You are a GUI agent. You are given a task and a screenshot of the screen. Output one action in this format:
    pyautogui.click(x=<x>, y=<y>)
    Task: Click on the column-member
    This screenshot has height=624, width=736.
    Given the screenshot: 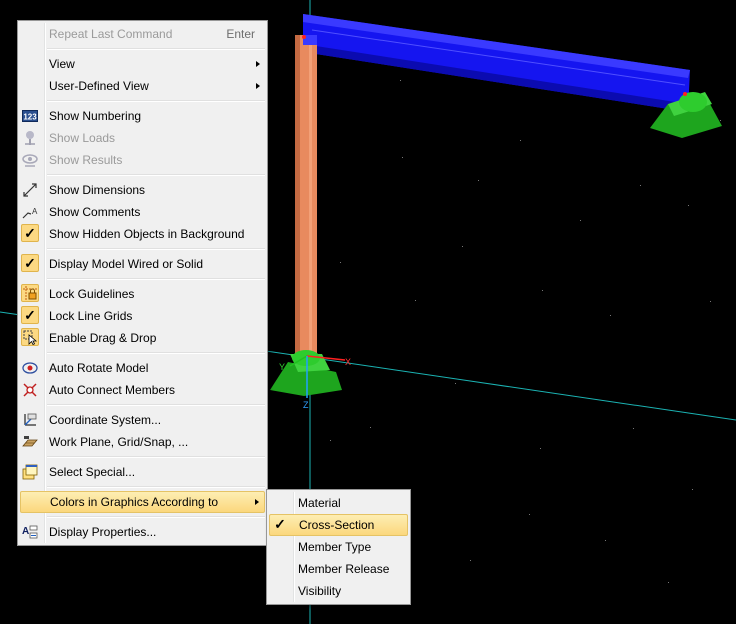 What is the action you would take?
    pyautogui.click(x=306, y=196)
    